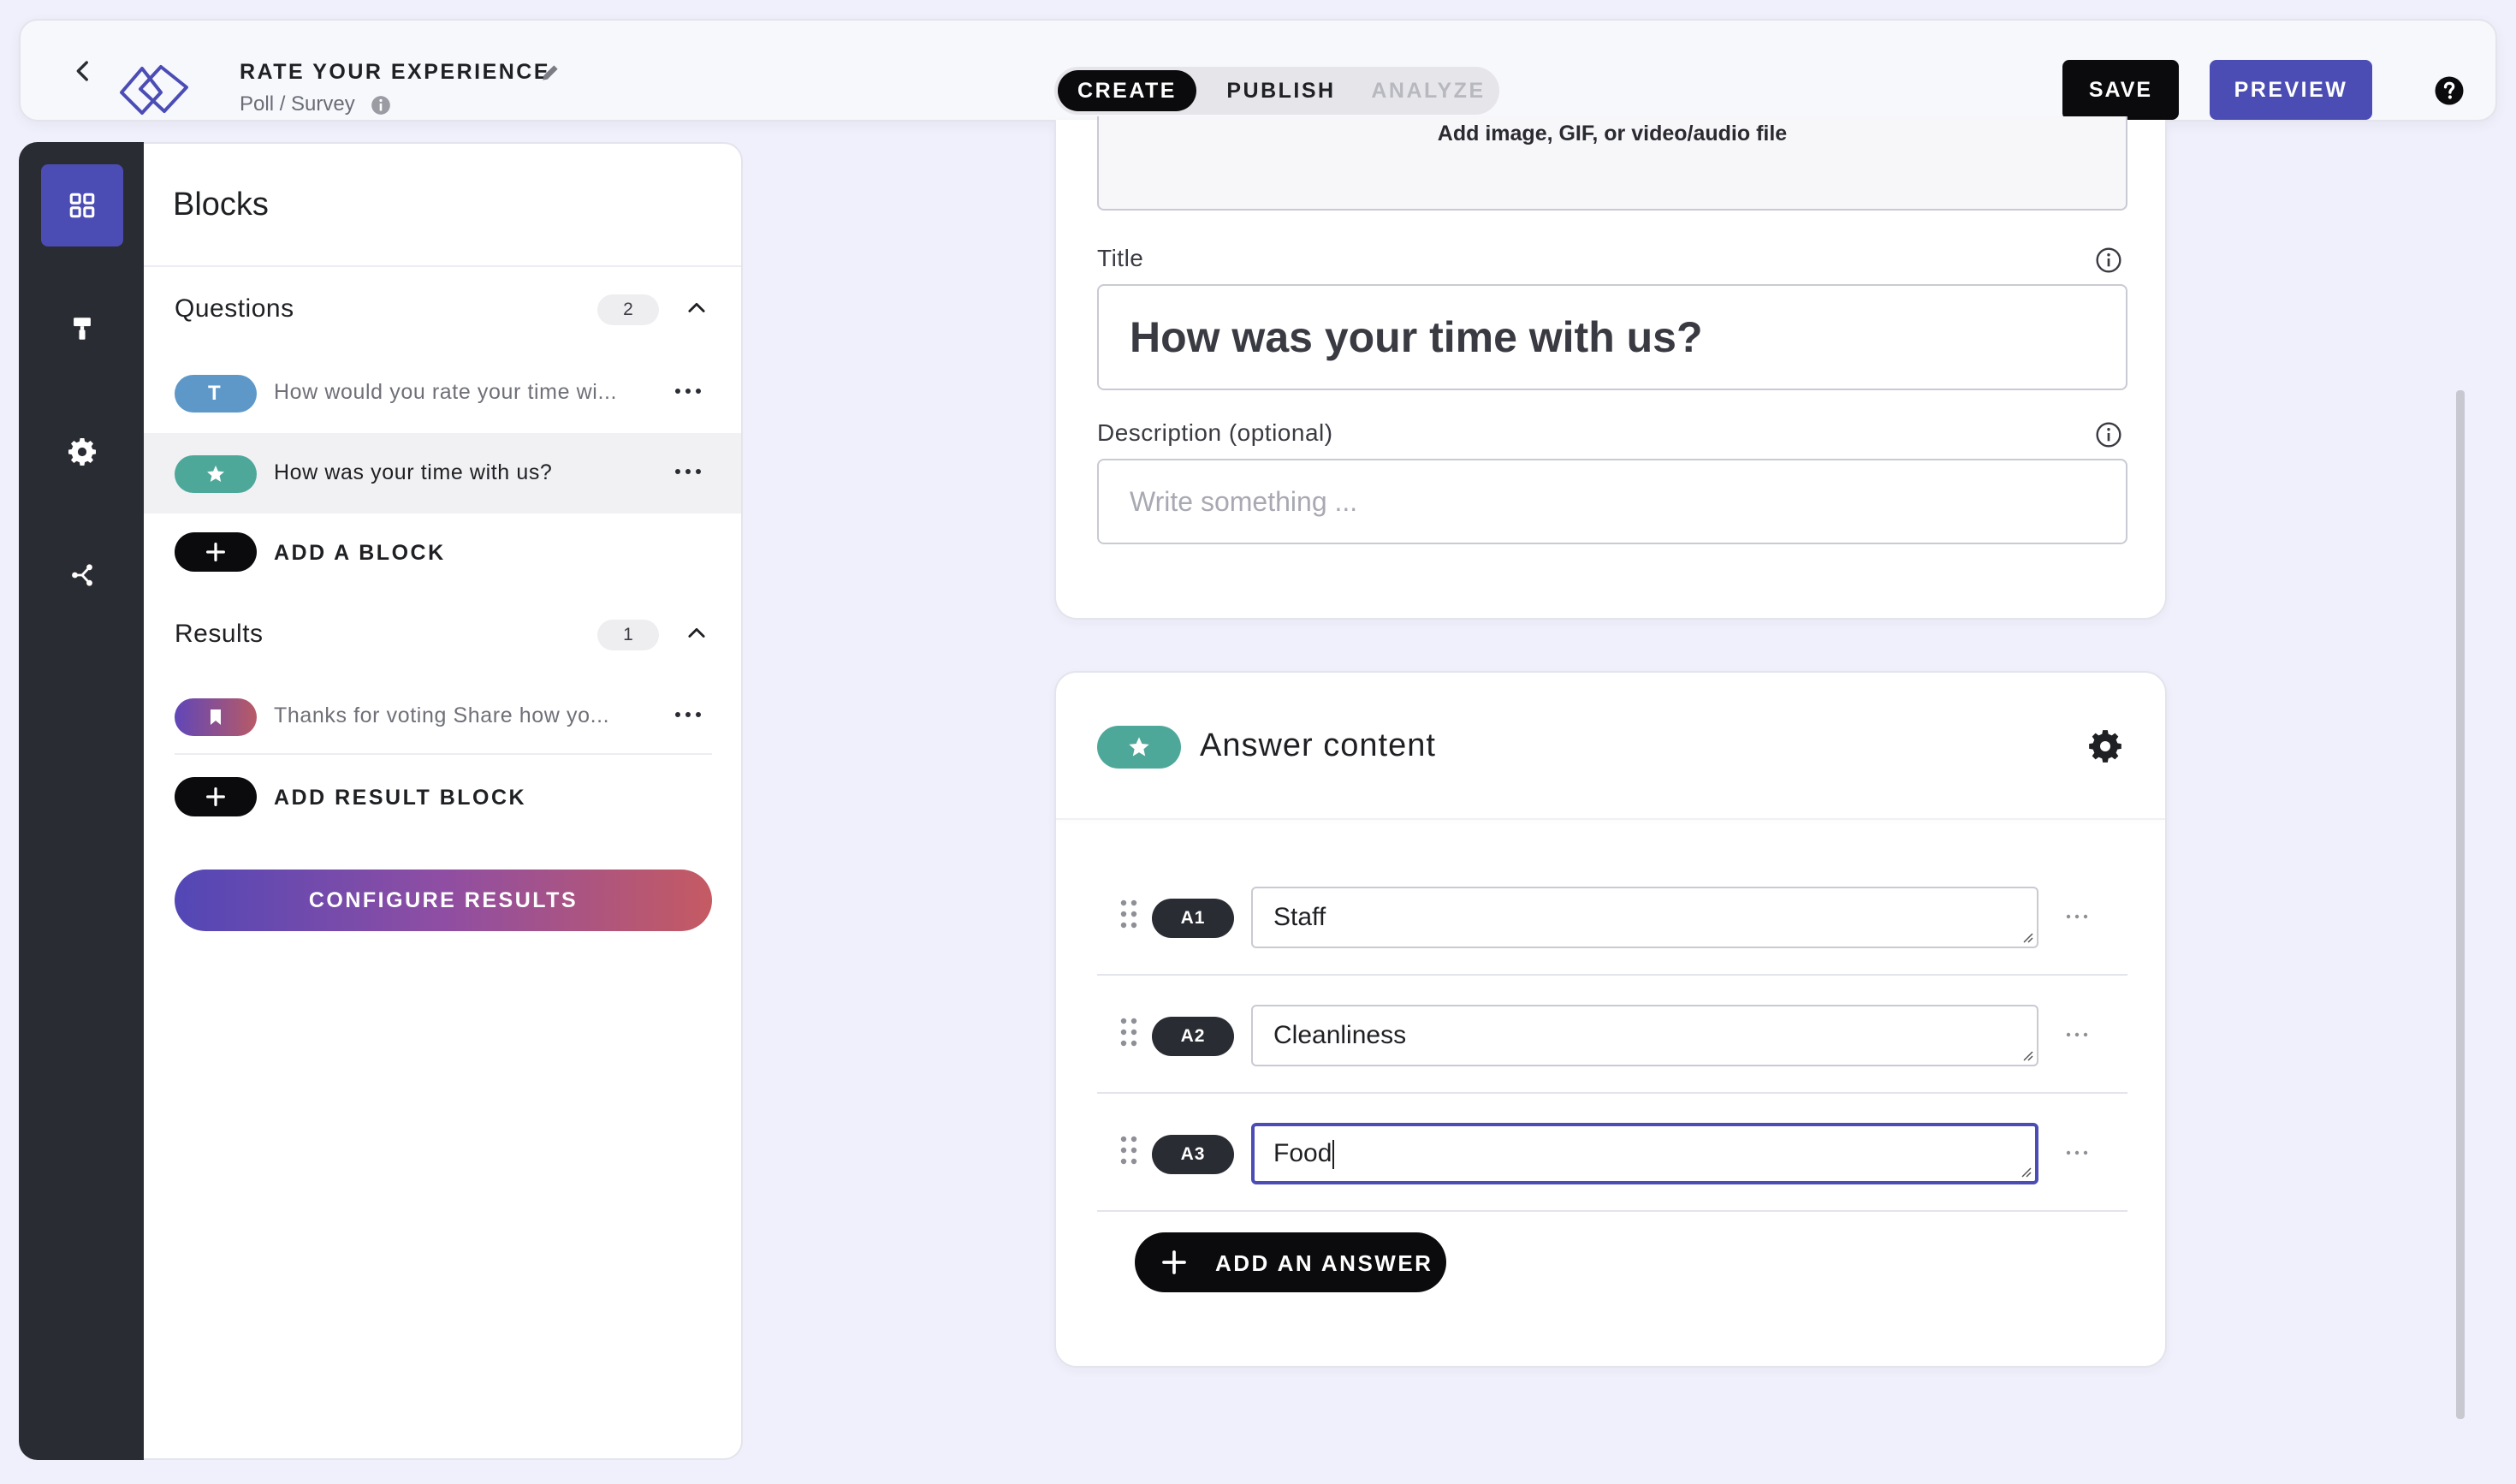 The height and width of the screenshot is (1484, 2516). What do you see at coordinates (1193, 919) in the screenshot?
I see `answer-badge: A1` at bounding box center [1193, 919].